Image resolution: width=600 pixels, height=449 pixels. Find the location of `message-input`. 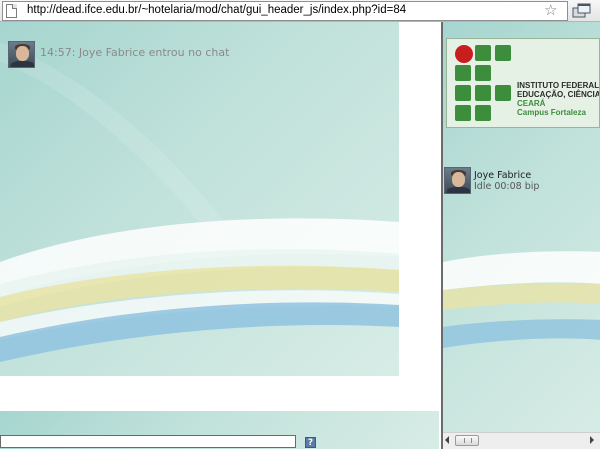

message-input is located at coordinates (148, 441).